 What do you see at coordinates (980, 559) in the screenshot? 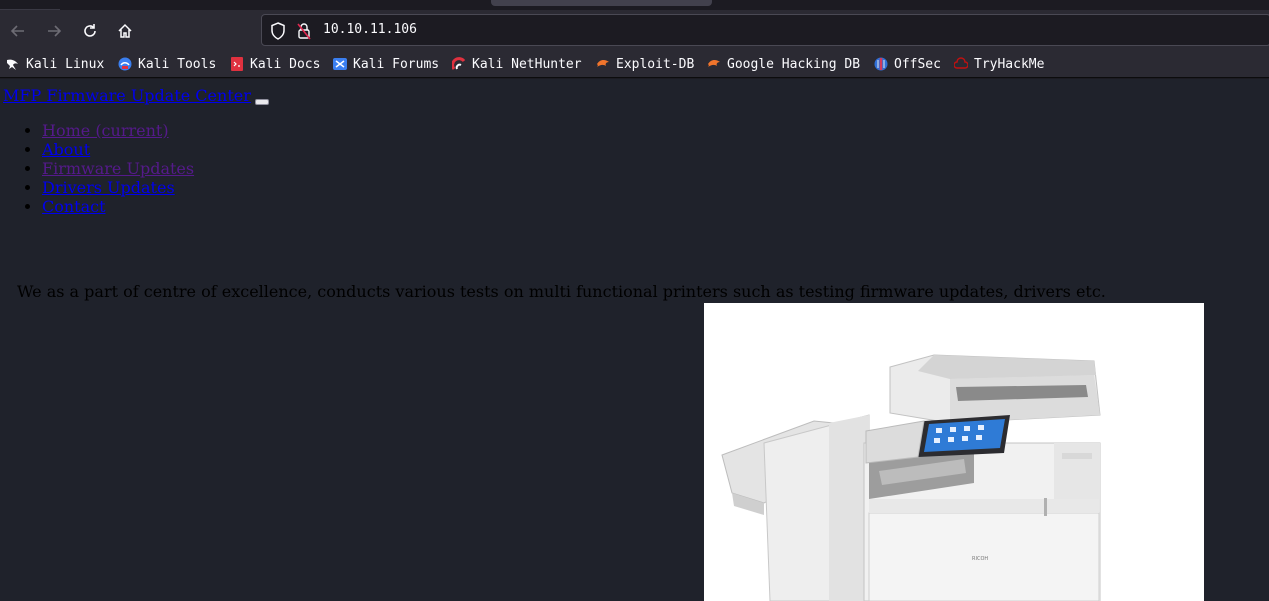
I see `printer-brand-mark: RICOH` at bounding box center [980, 559].